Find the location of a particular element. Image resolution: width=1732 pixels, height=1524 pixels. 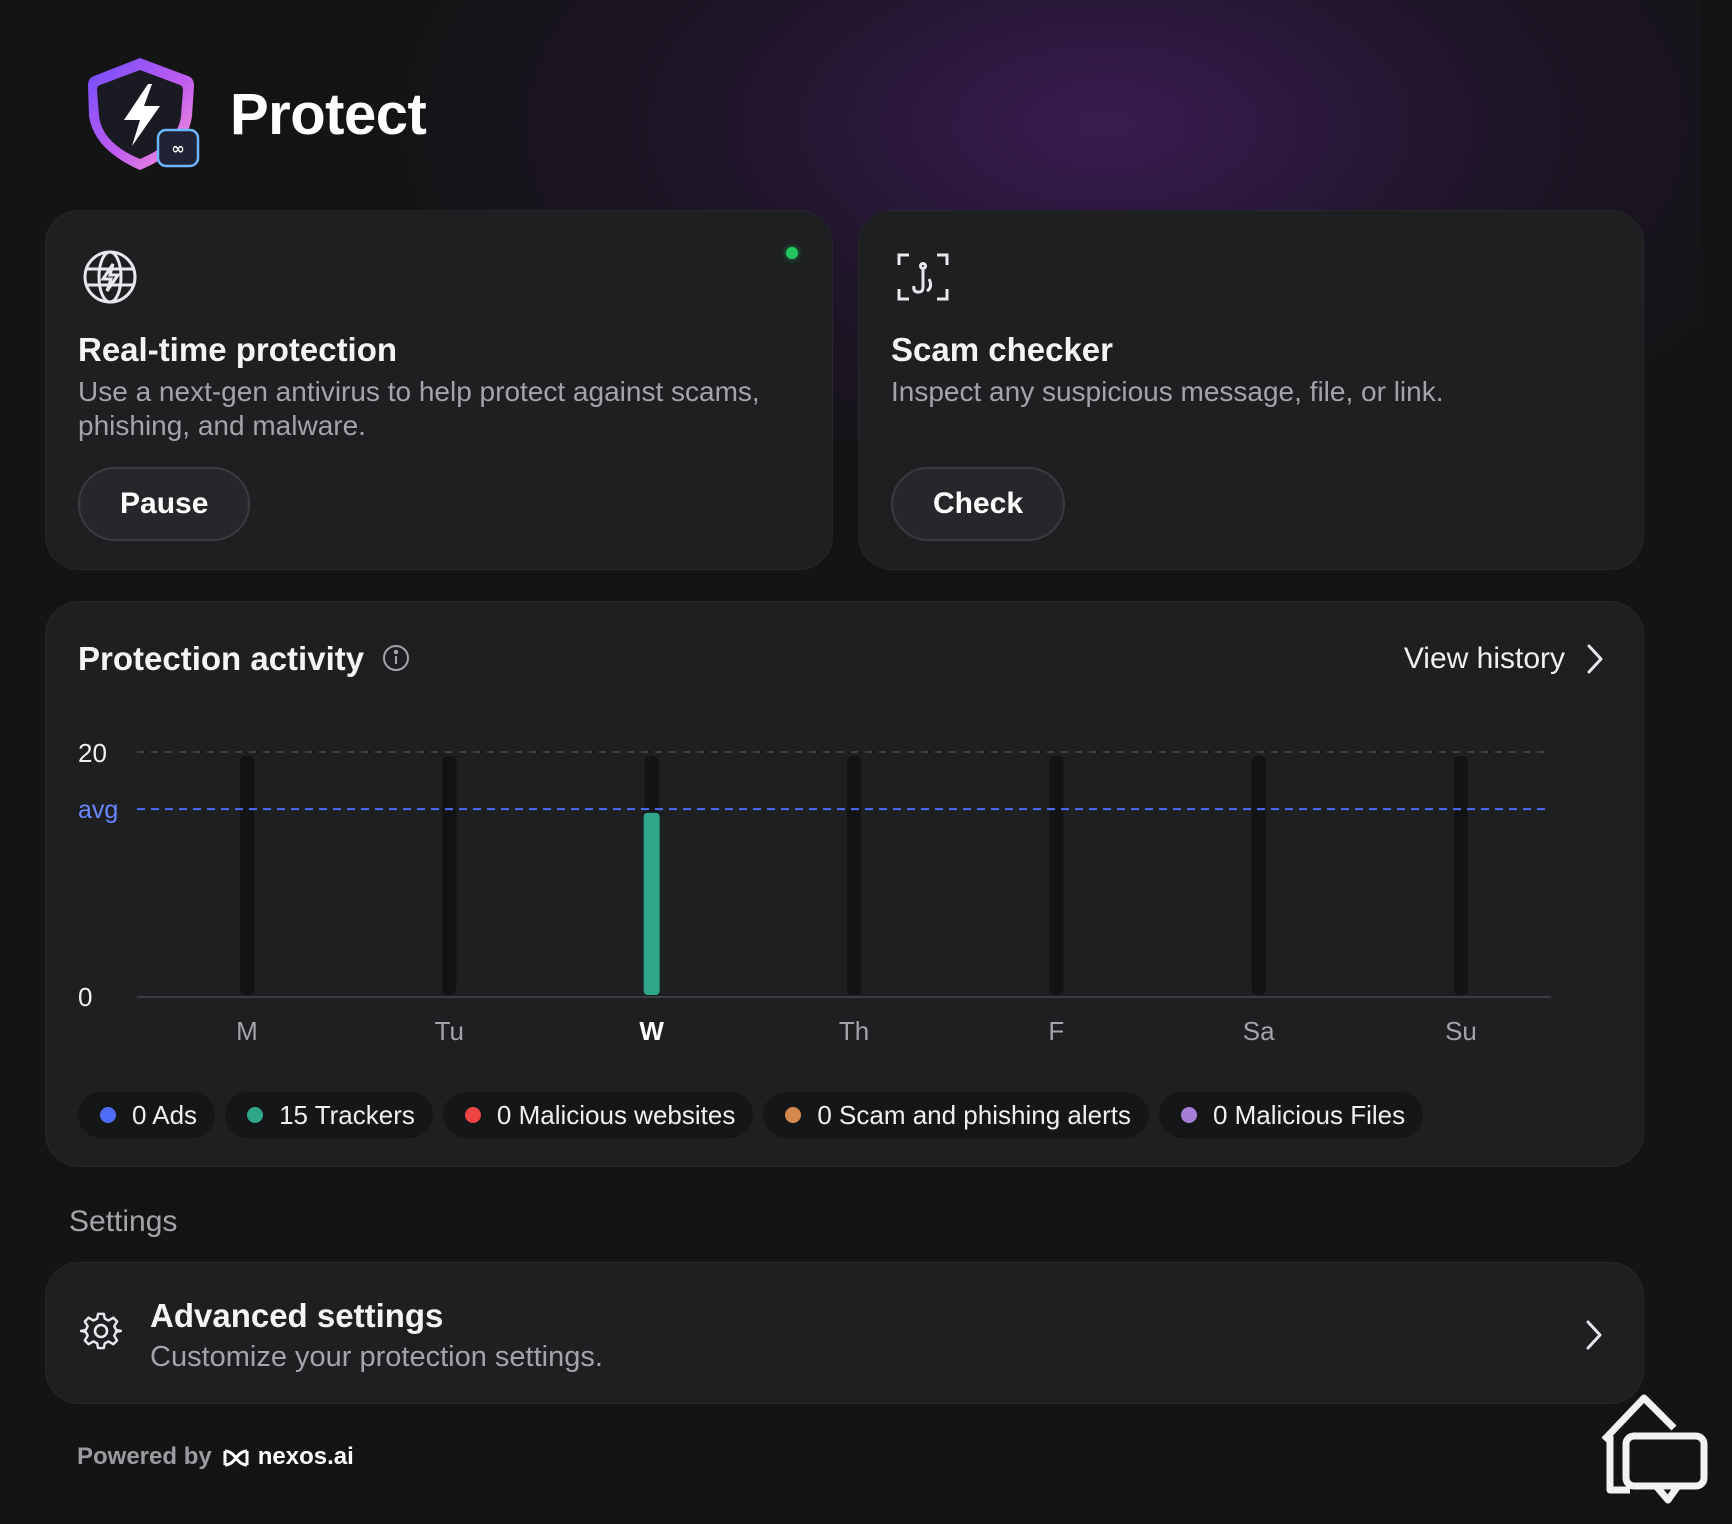

y-tick-label: 20 is located at coordinates (92, 753).